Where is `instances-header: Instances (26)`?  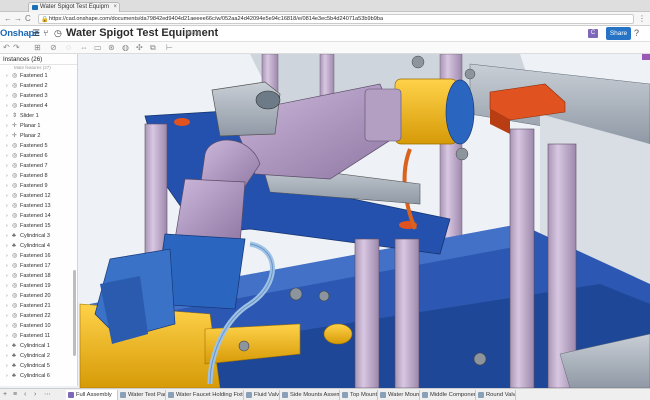 instances-header: Instances (26) is located at coordinates (38, 59).